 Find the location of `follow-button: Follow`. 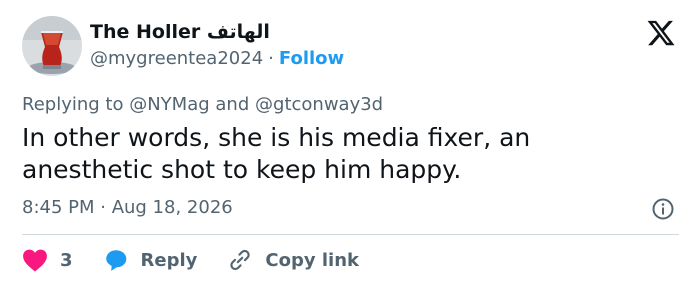

follow-button: Follow is located at coordinates (311, 58).